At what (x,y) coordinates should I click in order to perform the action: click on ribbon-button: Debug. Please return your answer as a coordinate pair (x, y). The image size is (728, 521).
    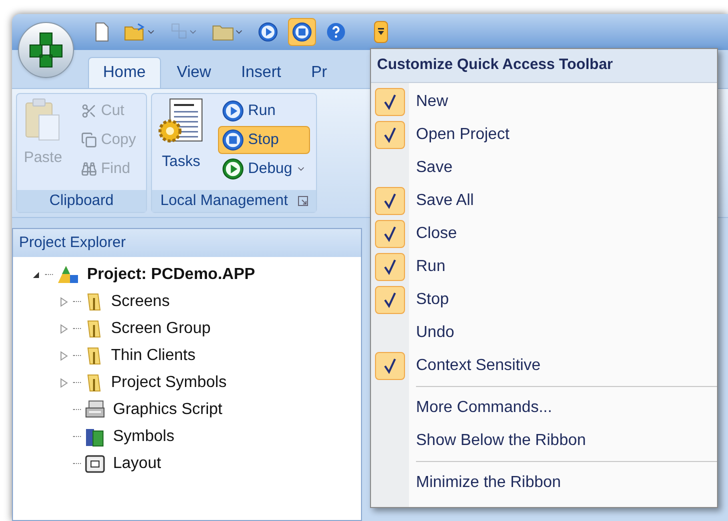
    Looking at the image, I should click on (264, 169).